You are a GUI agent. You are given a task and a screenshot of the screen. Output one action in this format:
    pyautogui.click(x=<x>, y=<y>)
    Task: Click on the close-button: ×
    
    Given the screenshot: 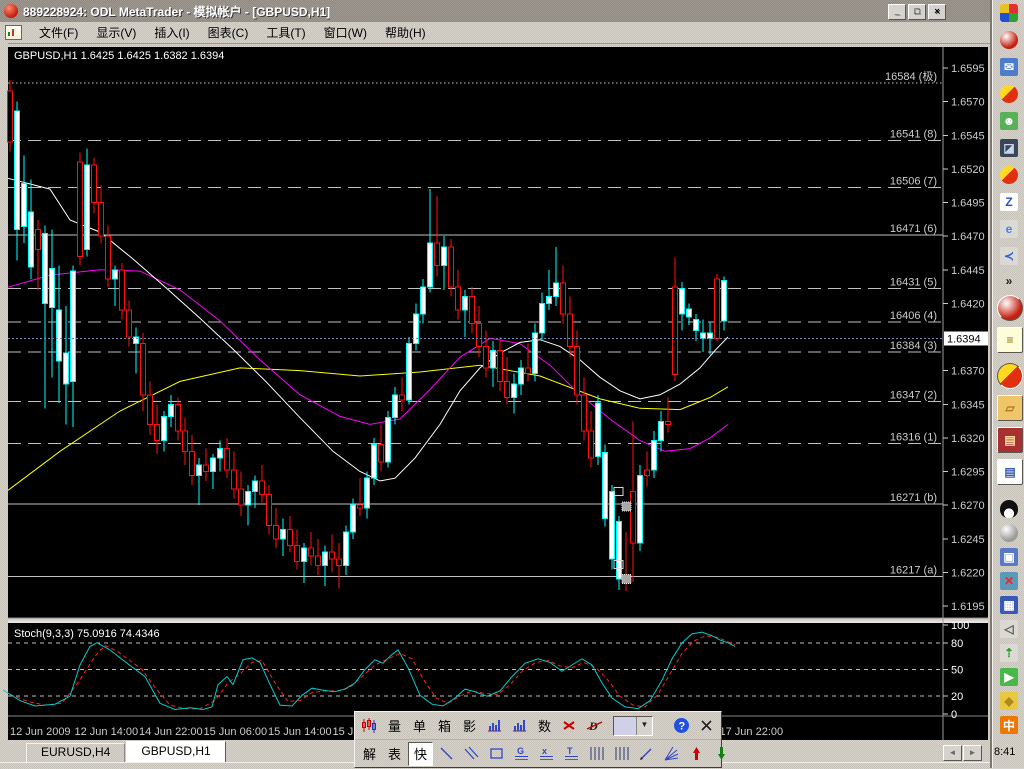 What is the action you would take?
    pyautogui.click(x=937, y=12)
    